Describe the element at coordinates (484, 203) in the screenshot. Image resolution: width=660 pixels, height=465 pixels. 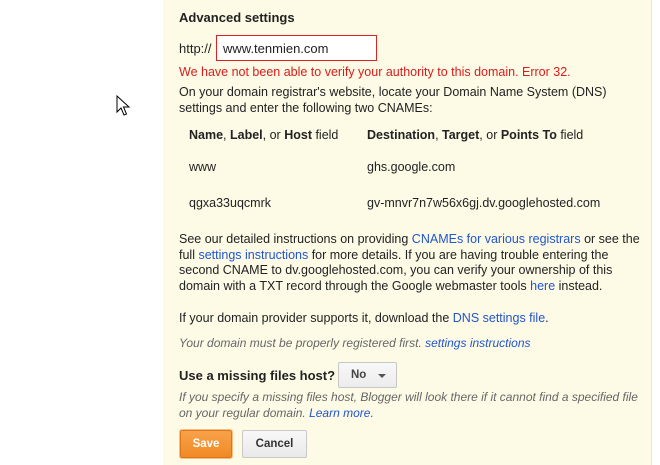
I see `table-row-2-destination: gv-mnvr7n7w56x6gj.dv.googlehosted.com` at that location.